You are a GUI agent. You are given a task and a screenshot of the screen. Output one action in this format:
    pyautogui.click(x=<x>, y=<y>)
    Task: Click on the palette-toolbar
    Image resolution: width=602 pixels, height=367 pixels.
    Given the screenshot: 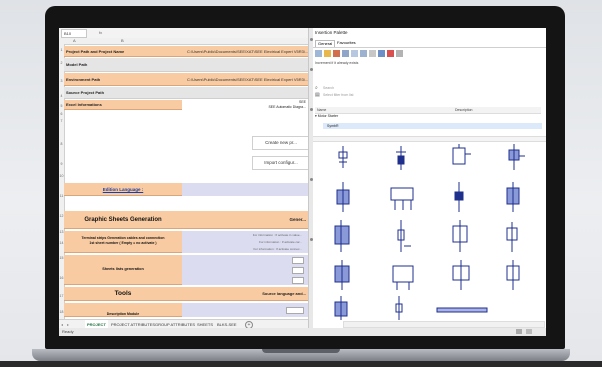 What is the action you would take?
    pyautogui.click(x=415, y=54)
    